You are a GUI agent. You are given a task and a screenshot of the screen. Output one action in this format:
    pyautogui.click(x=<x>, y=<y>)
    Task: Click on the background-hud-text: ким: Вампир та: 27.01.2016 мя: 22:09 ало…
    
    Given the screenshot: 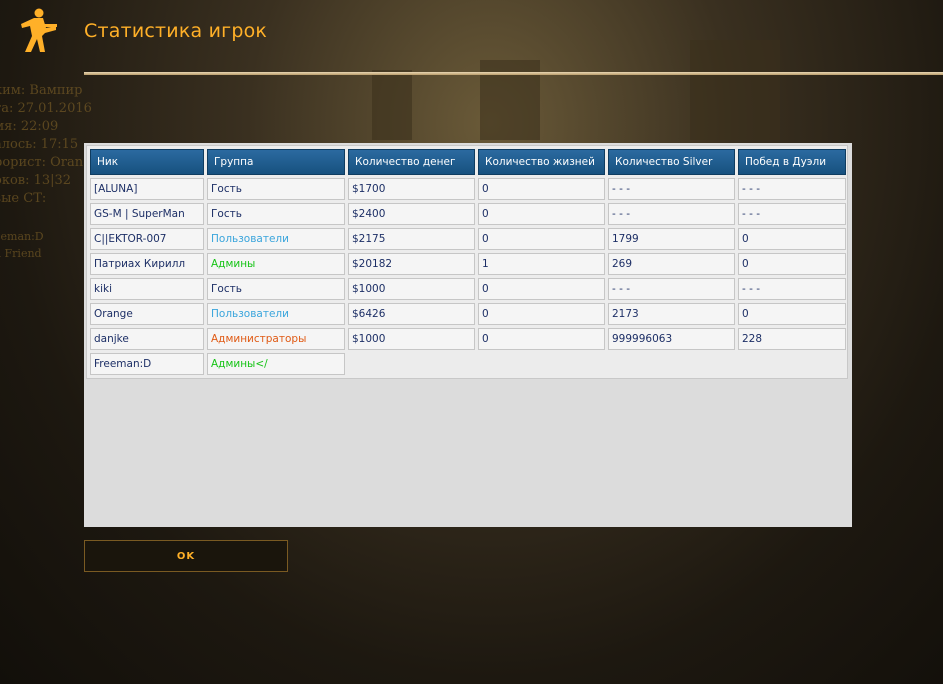 What is the action you would take?
    pyautogui.click(x=46, y=144)
    